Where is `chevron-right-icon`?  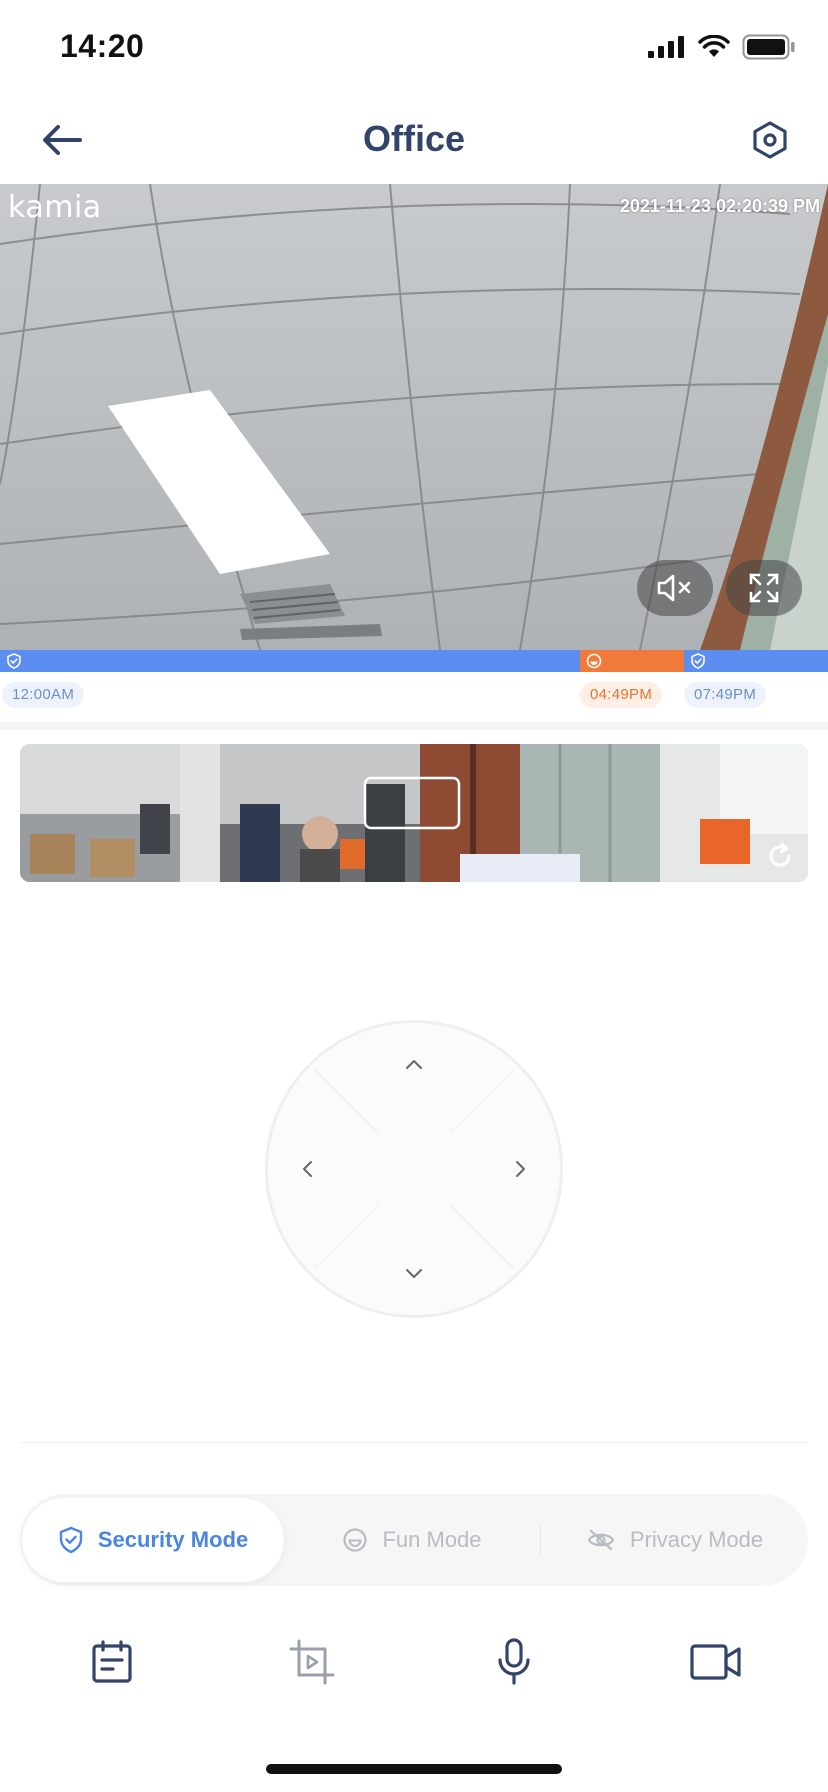 chevron-right-icon is located at coordinates (520, 1169).